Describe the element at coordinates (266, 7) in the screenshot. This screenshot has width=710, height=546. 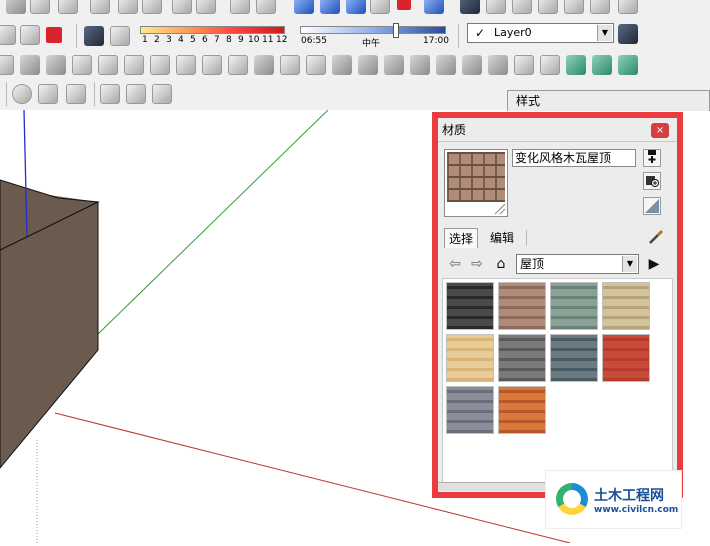
I see `text-icon` at that location.